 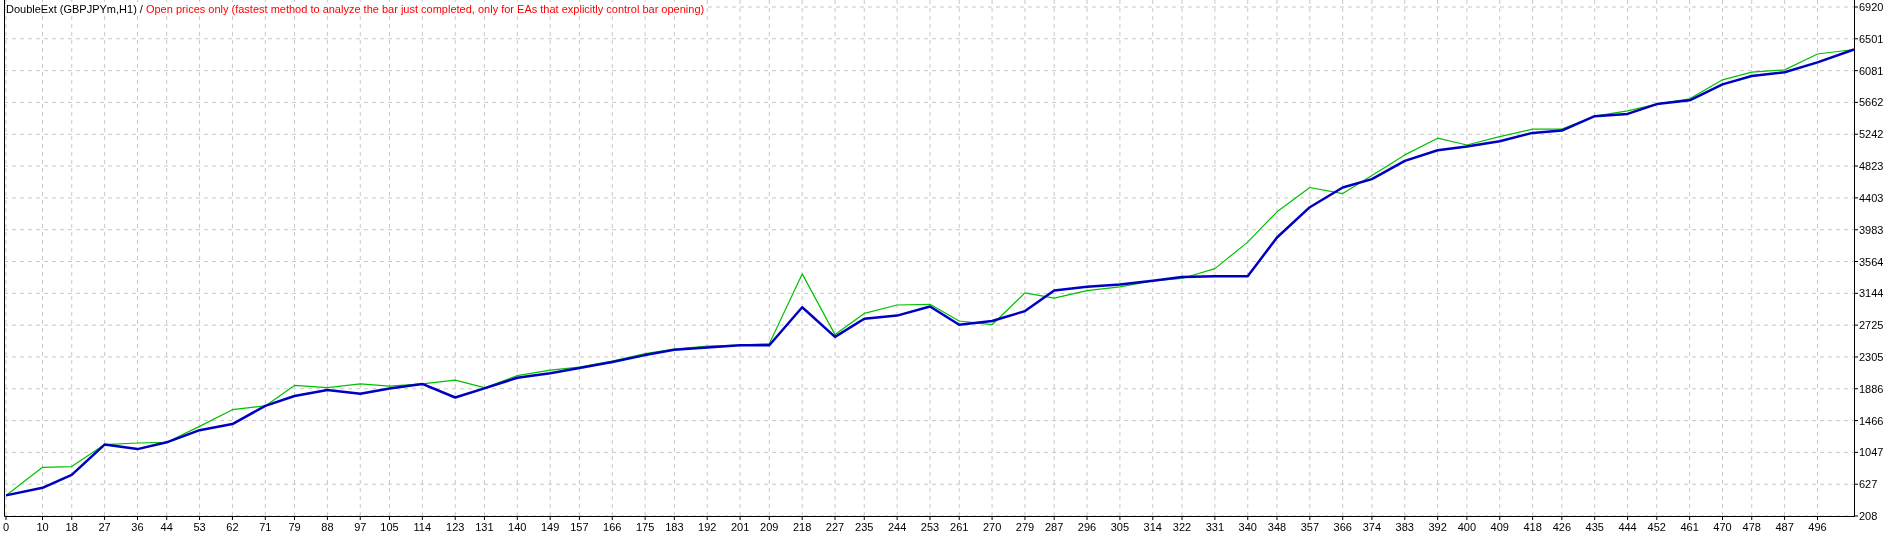 What do you see at coordinates (1087, 527) in the screenshot?
I see `x-axis-label: 296` at bounding box center [1087, 527].